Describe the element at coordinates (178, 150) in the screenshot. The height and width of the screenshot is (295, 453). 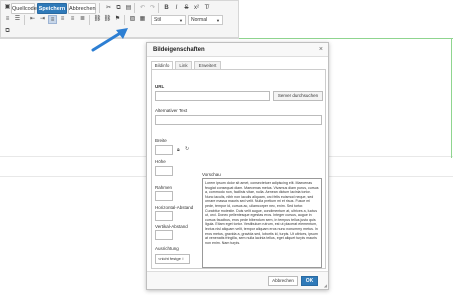
I see `lock-icon: 🔒︎` at that location.